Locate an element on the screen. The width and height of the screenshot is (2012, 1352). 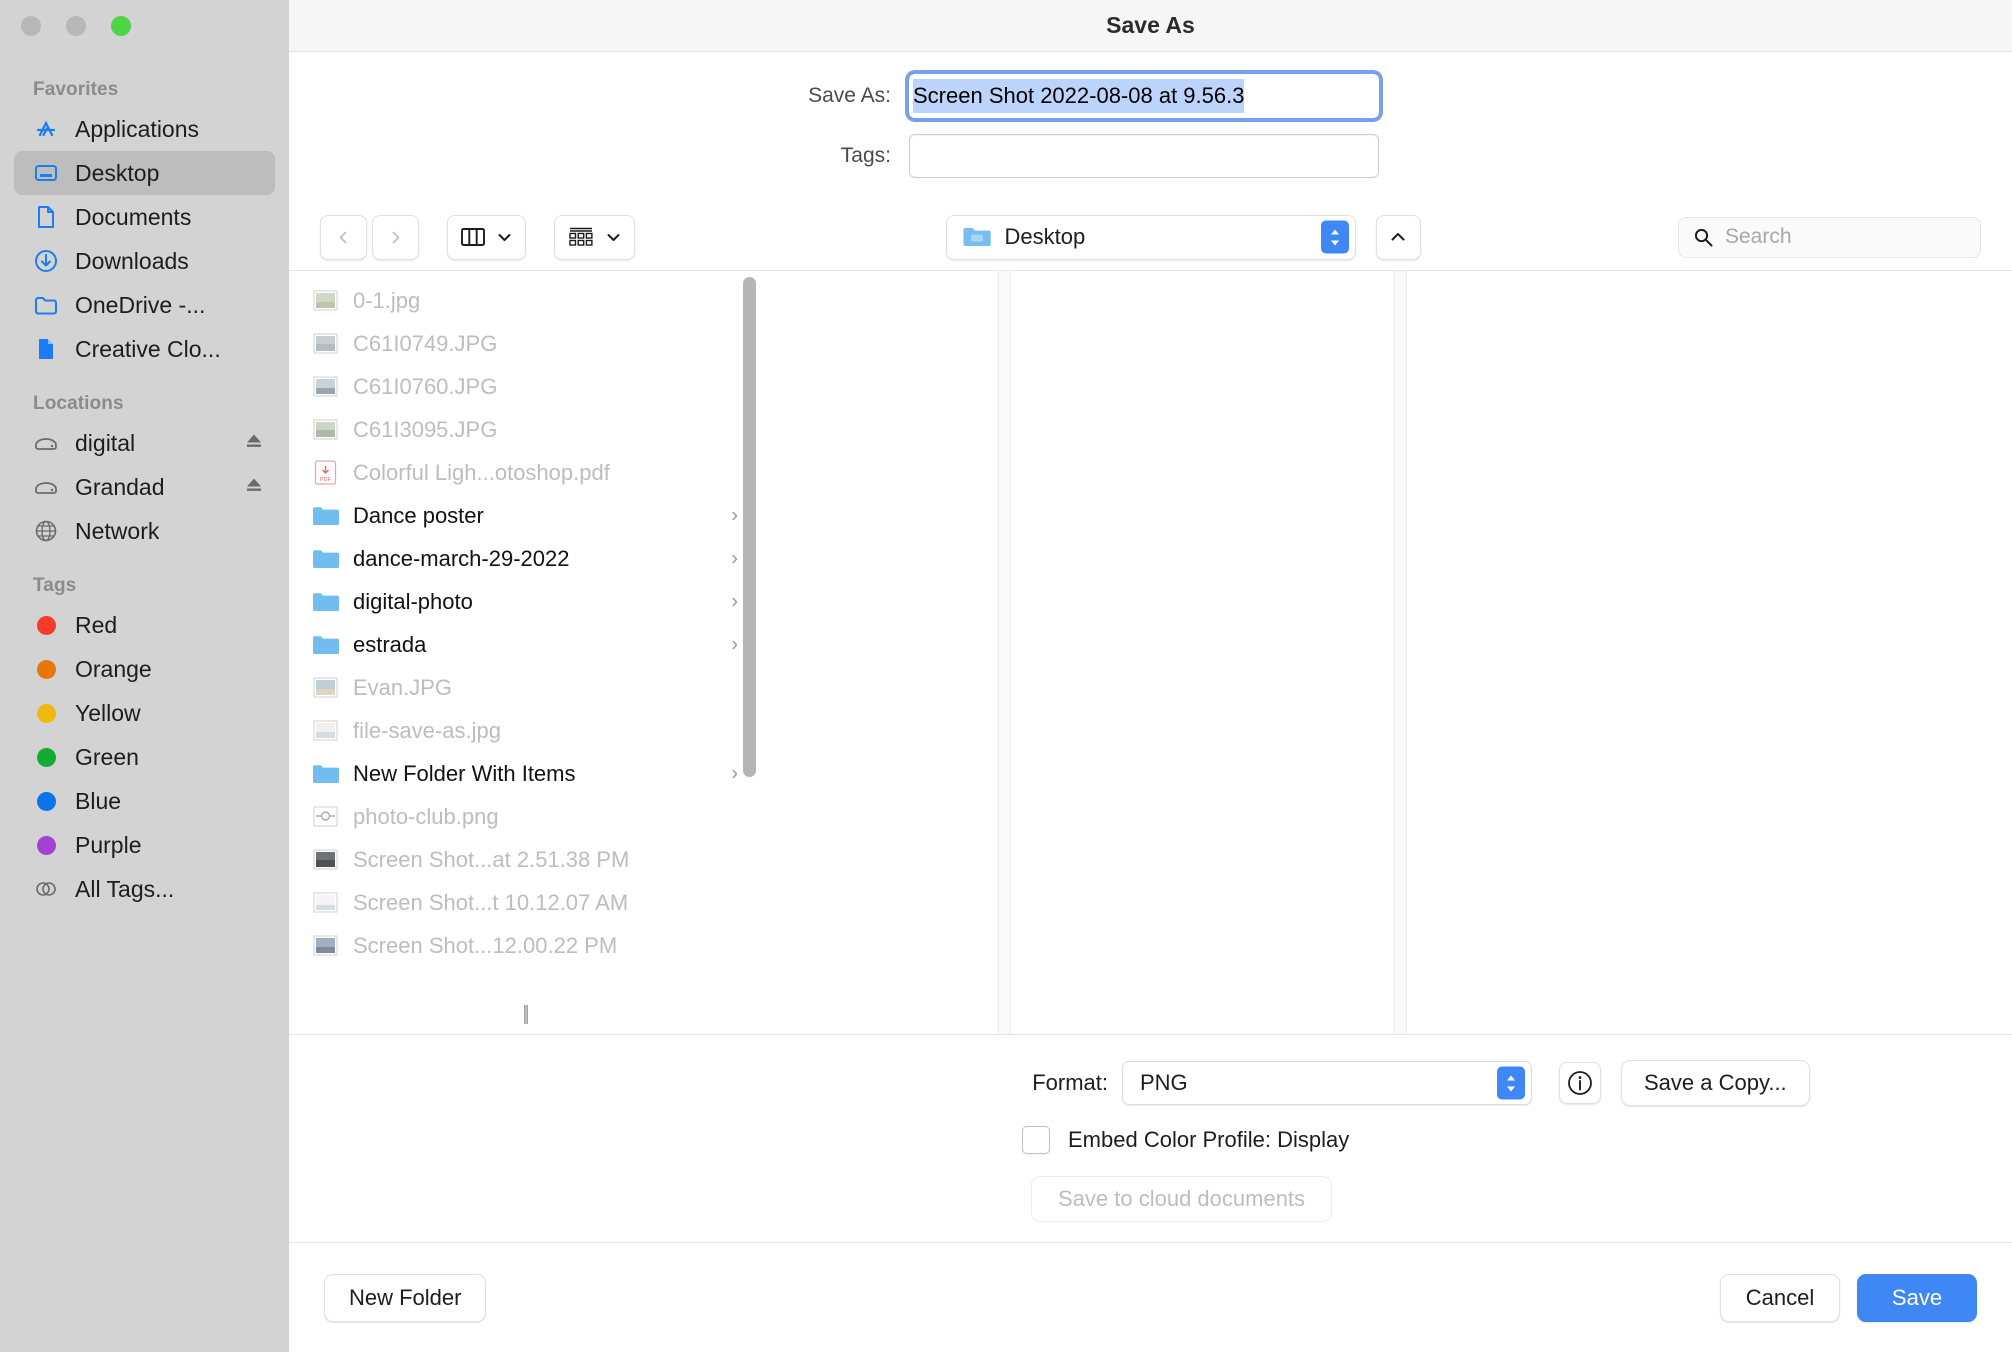
tags-input is located at coordinates (1144, 156).